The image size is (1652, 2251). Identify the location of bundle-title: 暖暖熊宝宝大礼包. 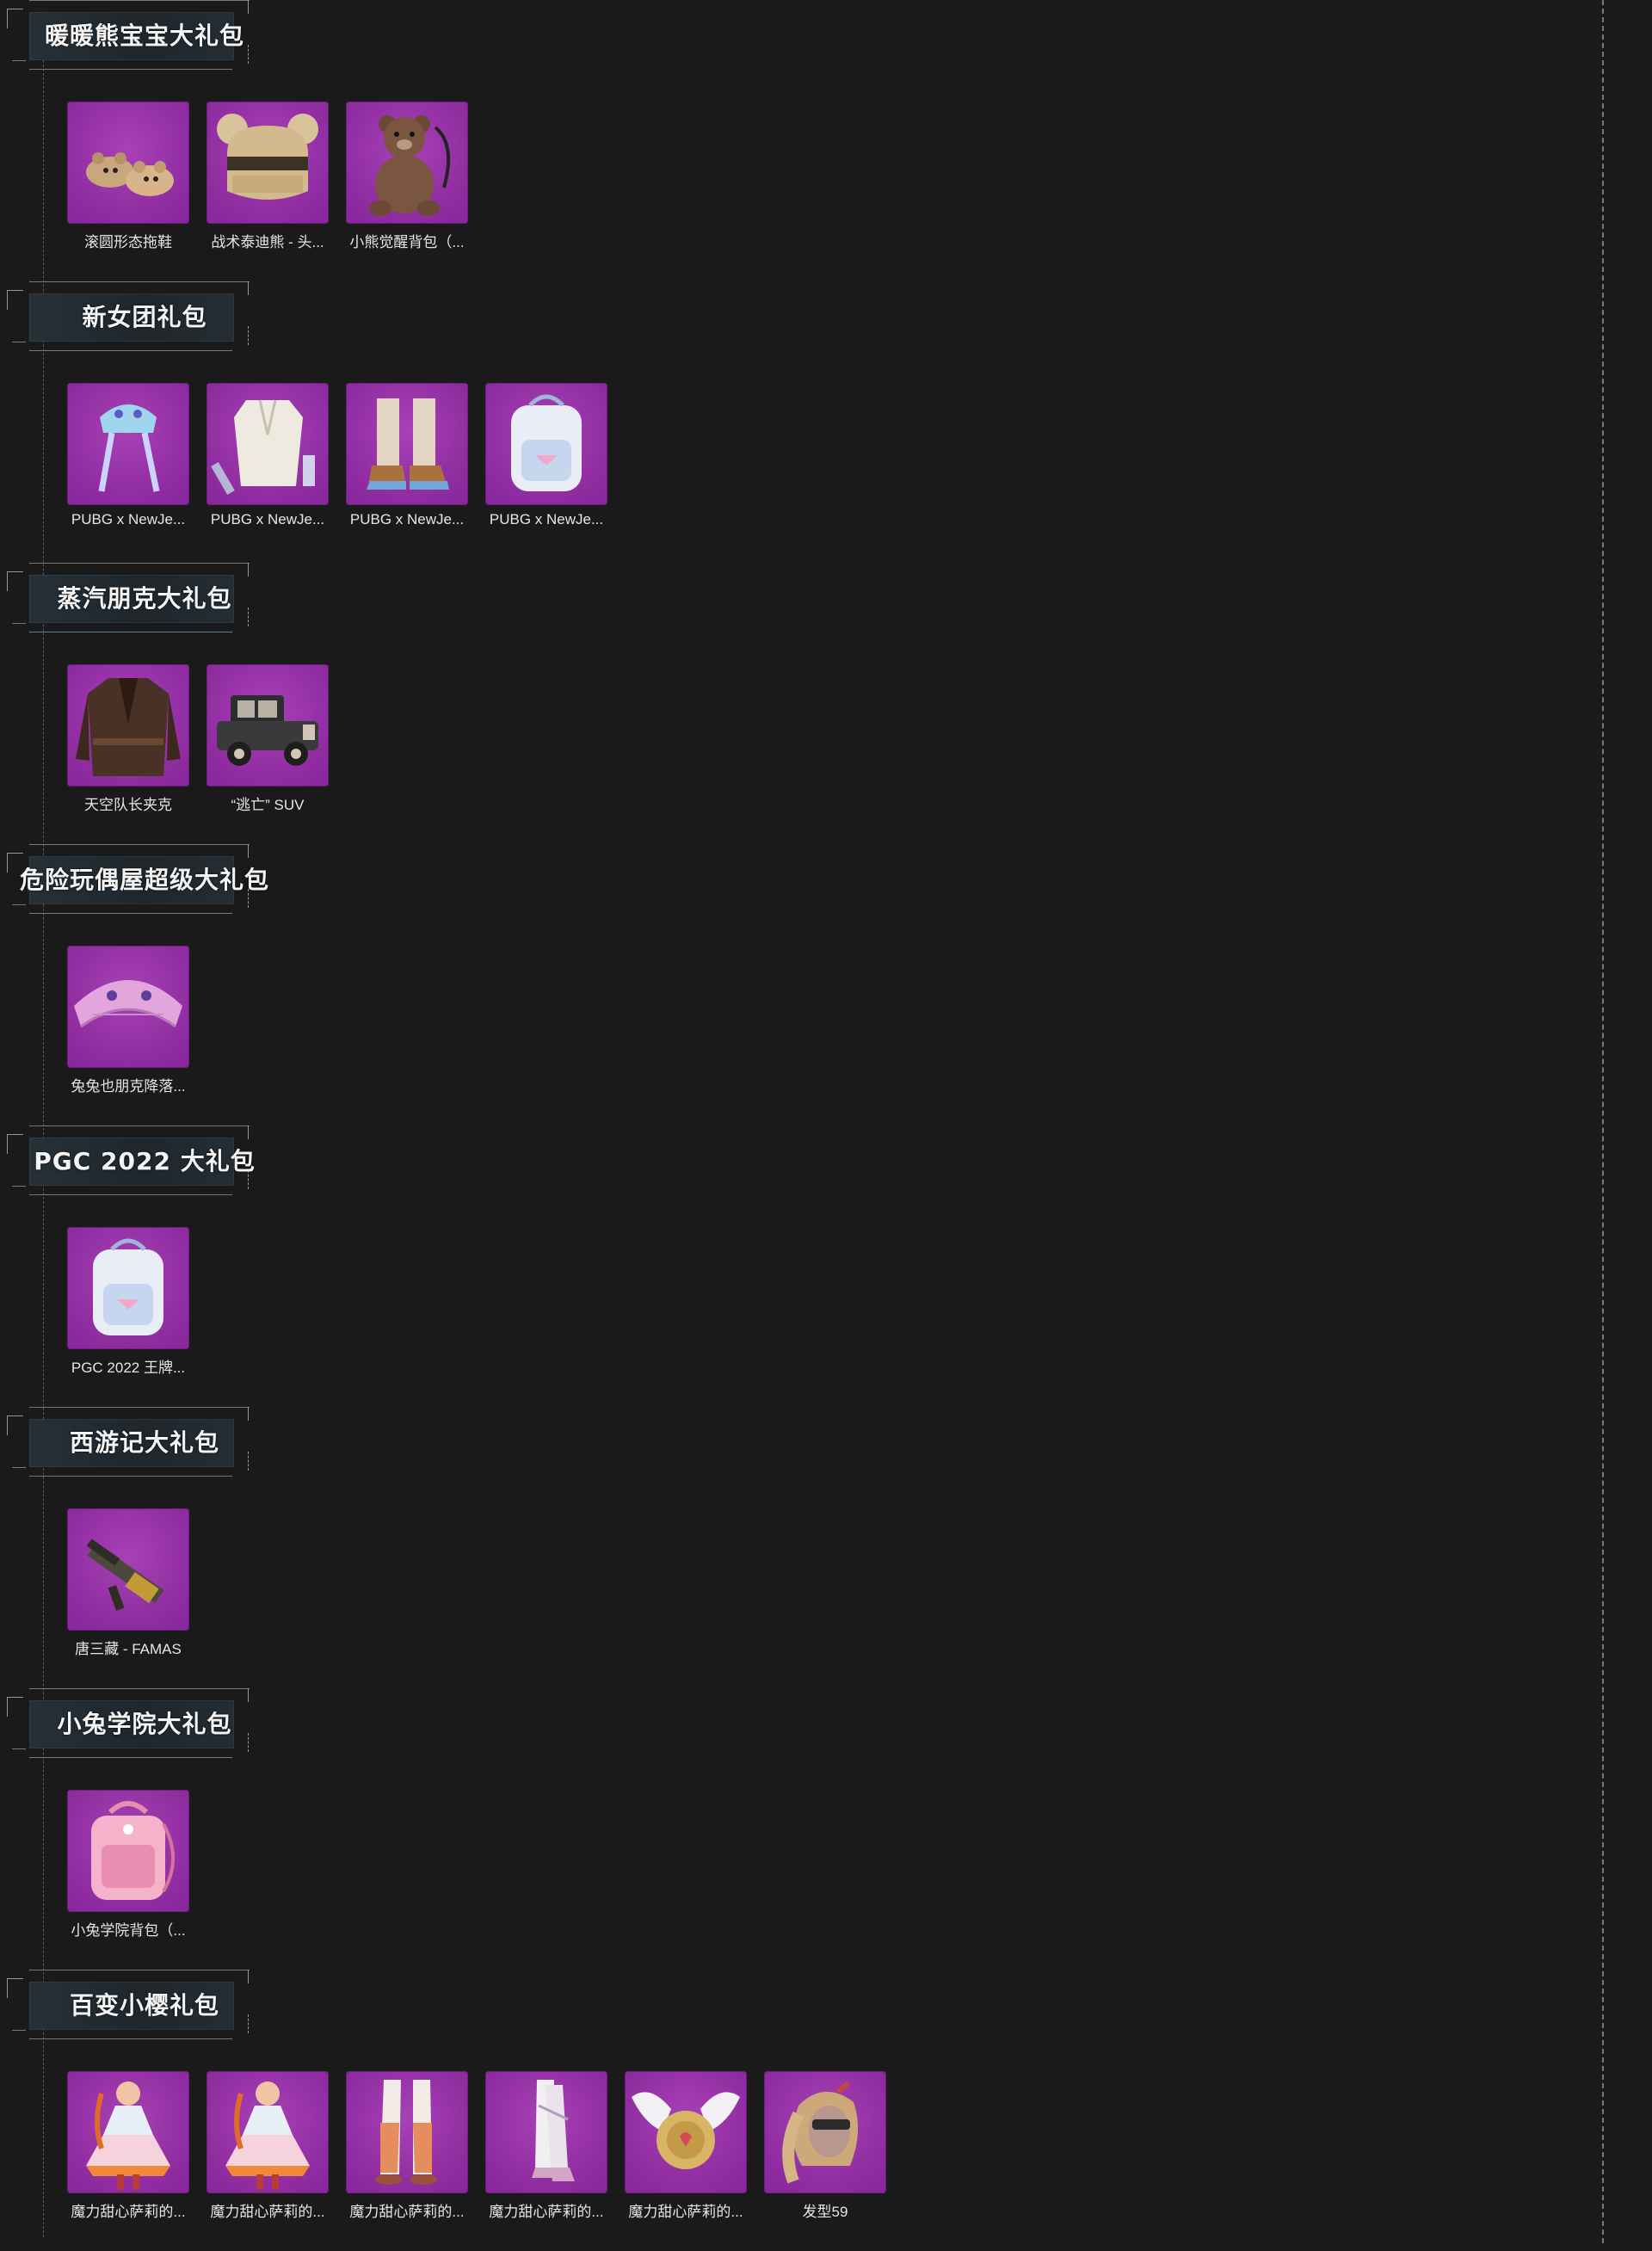
(144, 36).